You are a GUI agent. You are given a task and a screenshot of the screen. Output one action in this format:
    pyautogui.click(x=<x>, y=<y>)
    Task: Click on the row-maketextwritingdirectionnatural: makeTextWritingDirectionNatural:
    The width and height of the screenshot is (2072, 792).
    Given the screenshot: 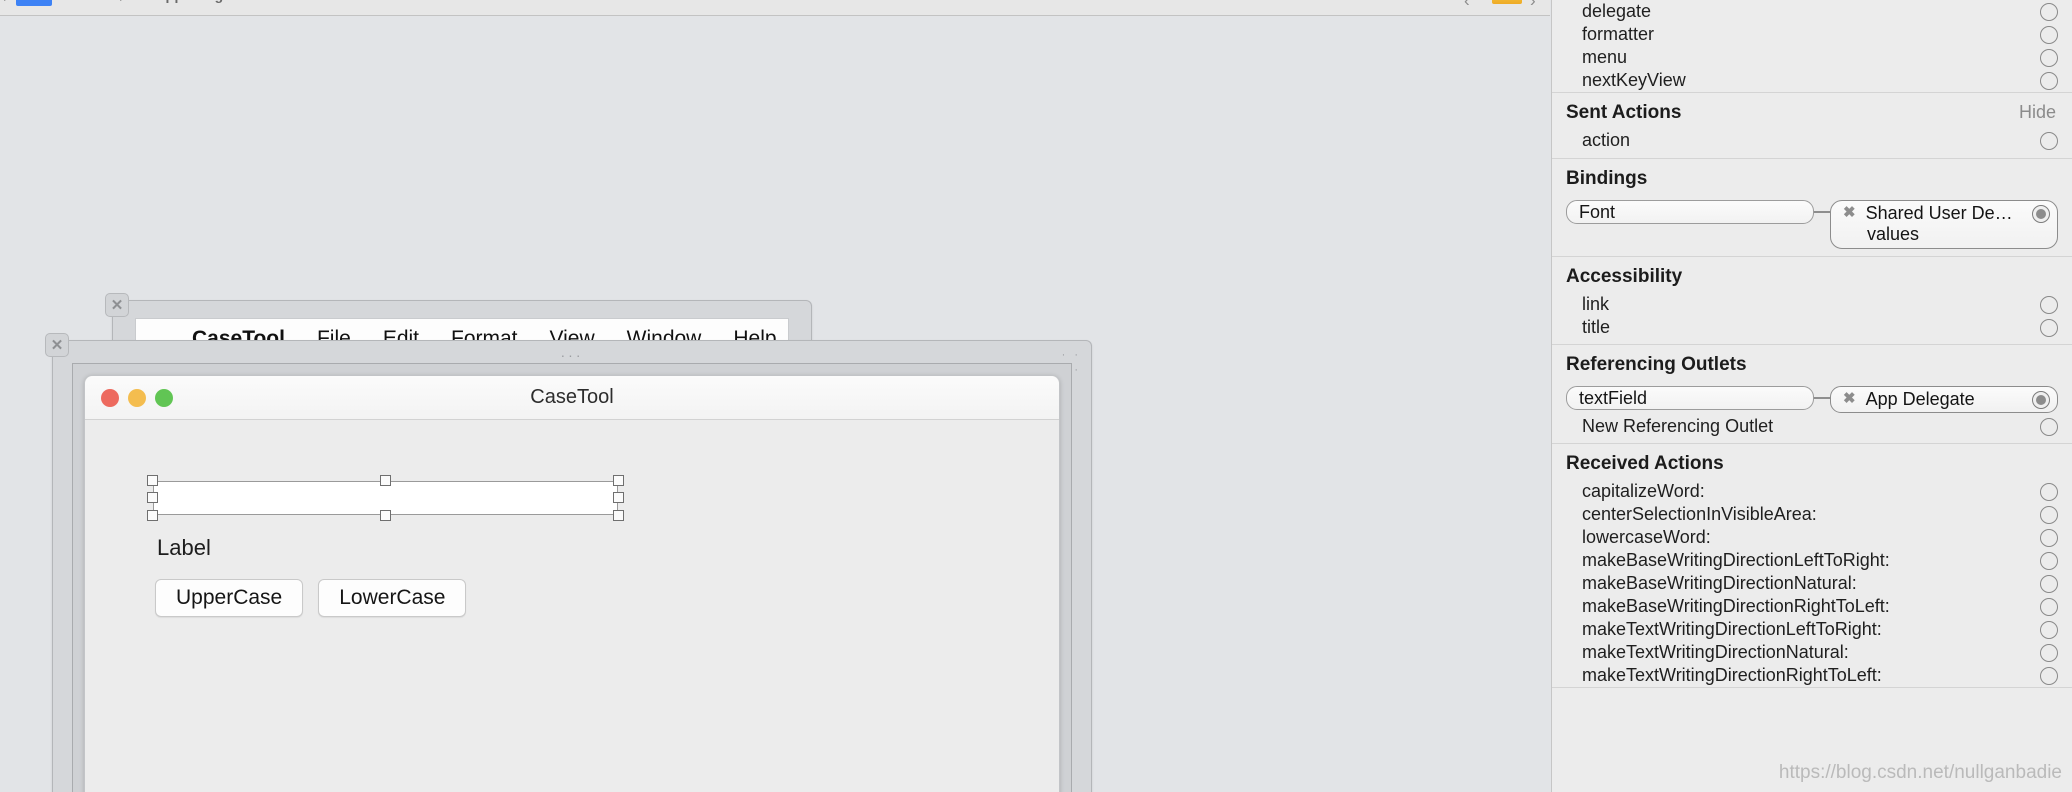 What is the action you would take?
    pyautogui.click(x=1812, y=652)
    